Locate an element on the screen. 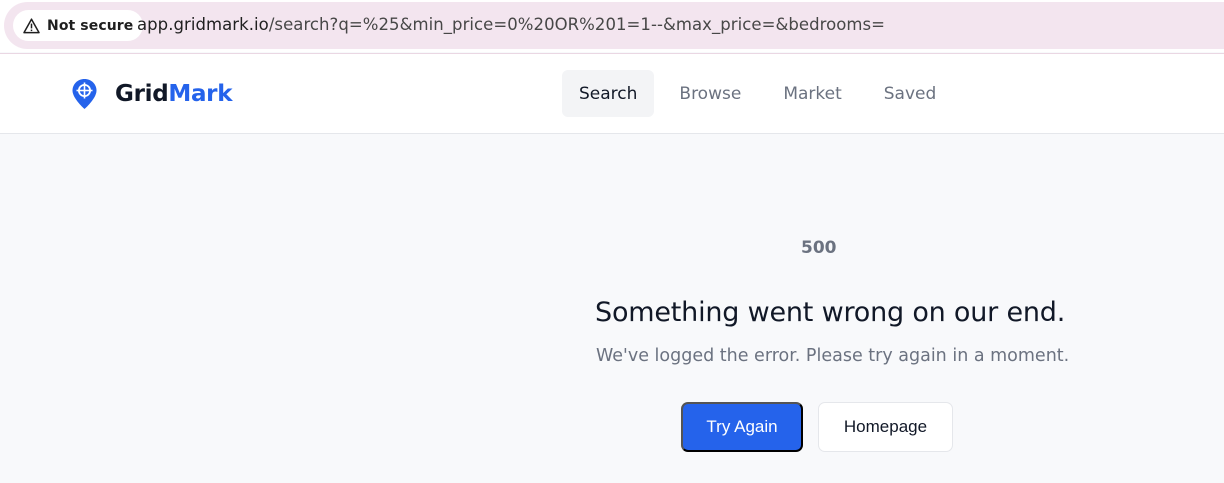  nav-tab-saved: Saved is located at coordinates (910, 93).